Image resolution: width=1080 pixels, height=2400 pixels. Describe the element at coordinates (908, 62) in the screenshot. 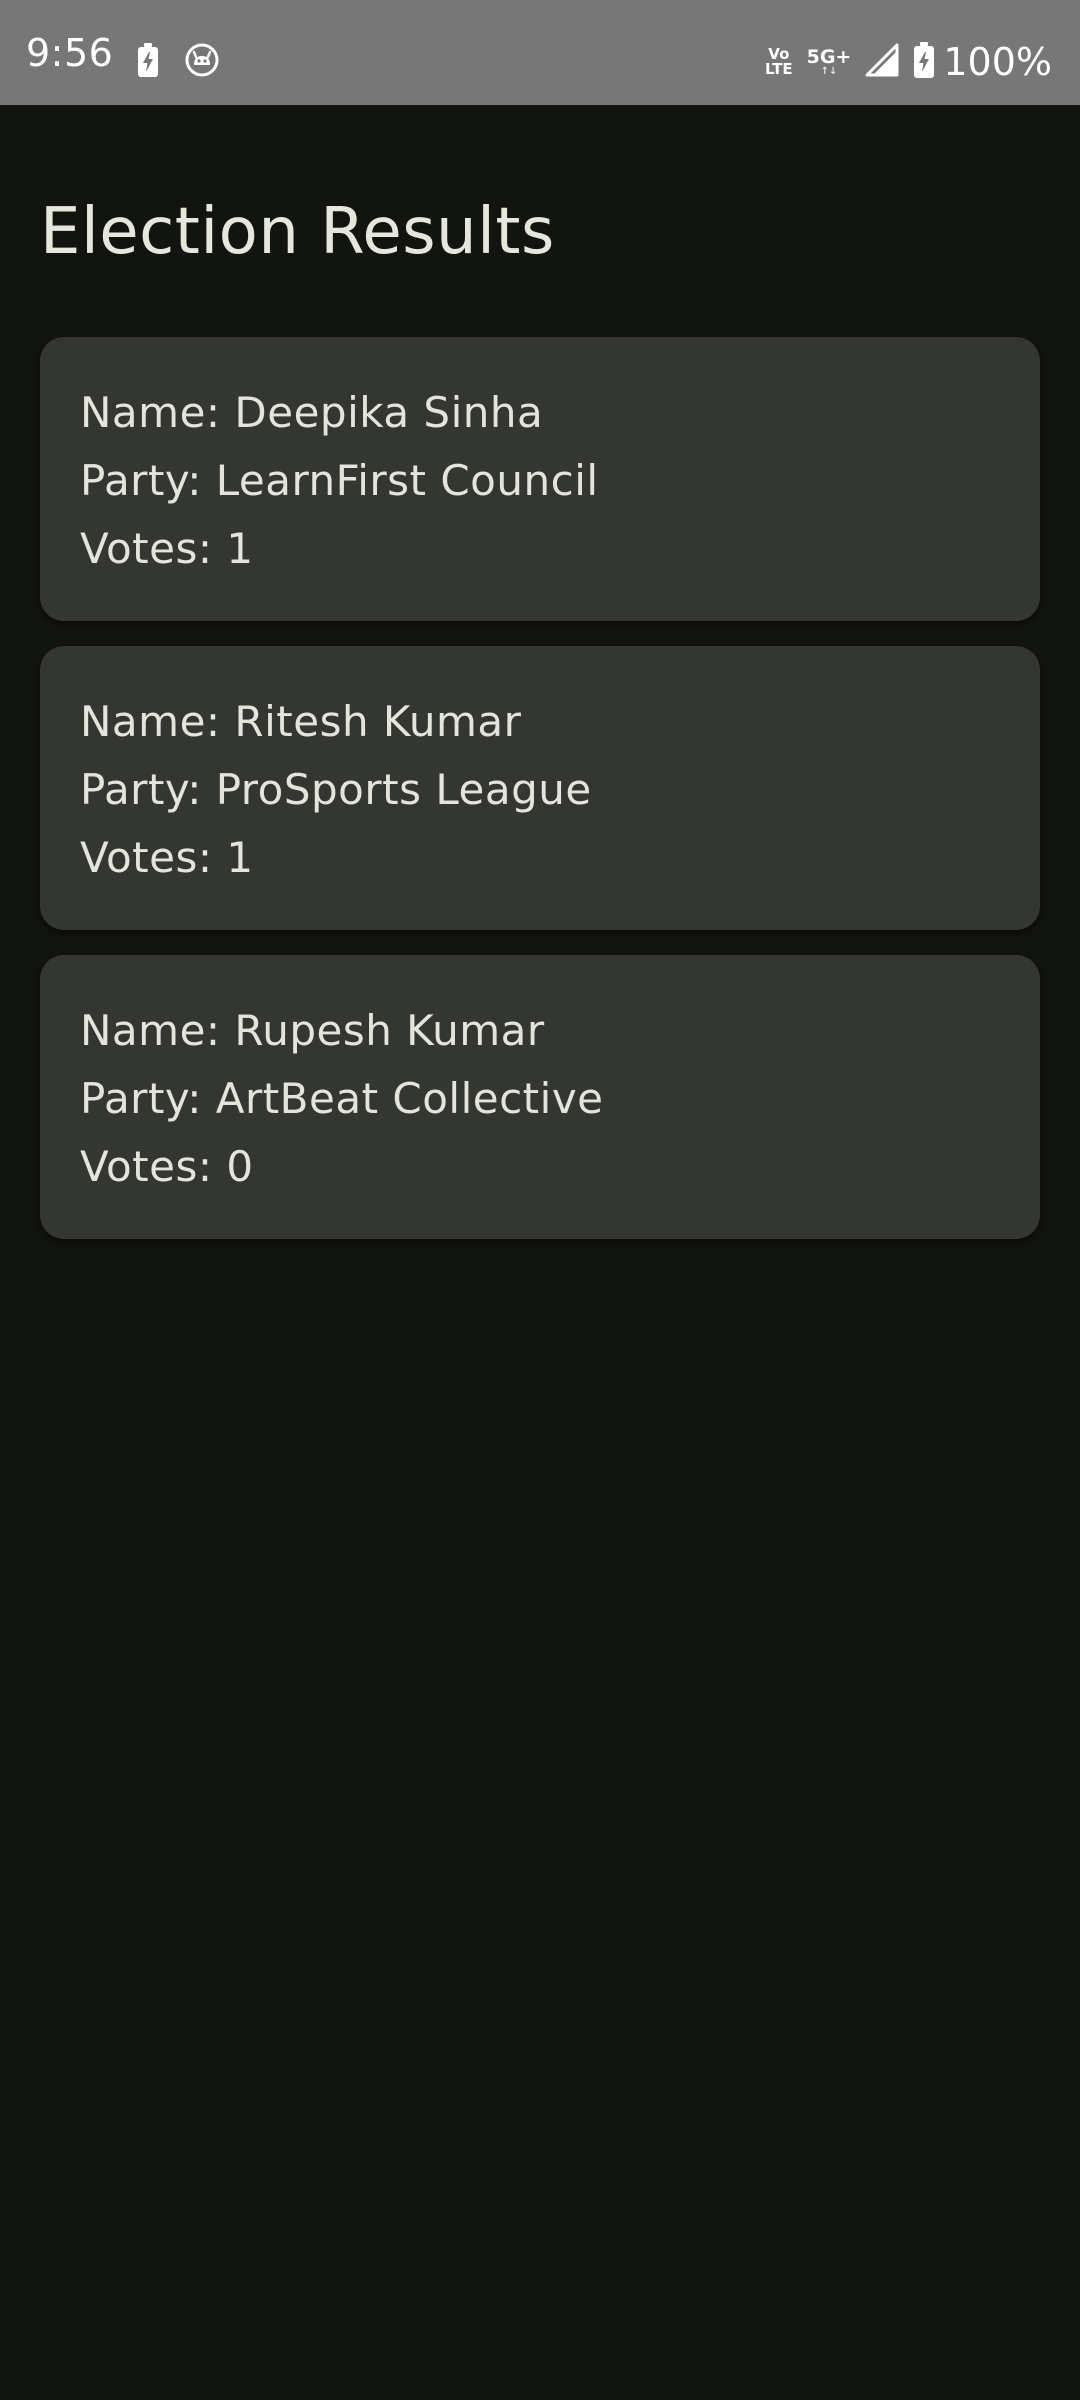

I see `status-right-icons: Vo LTE 5G+ ↑↓ 100%` at that location.